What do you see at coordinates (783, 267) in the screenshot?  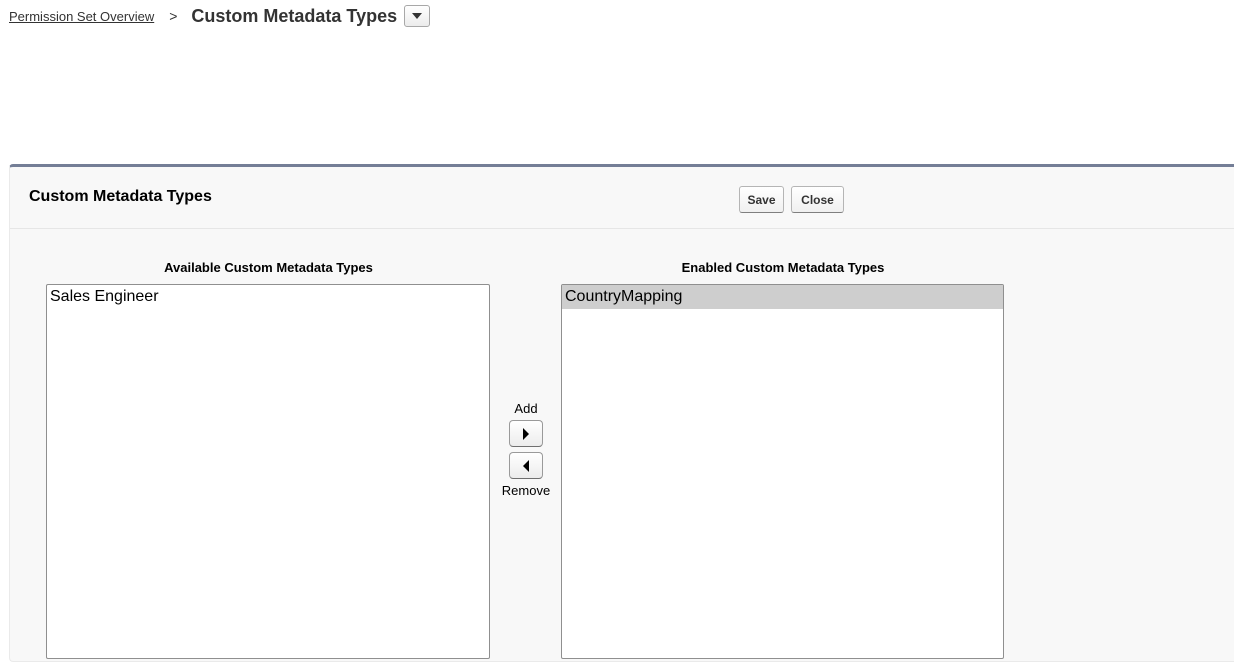 I see `enabled-types-label: Enabled Custom Metadata Types` at bounding box center [783, 267].